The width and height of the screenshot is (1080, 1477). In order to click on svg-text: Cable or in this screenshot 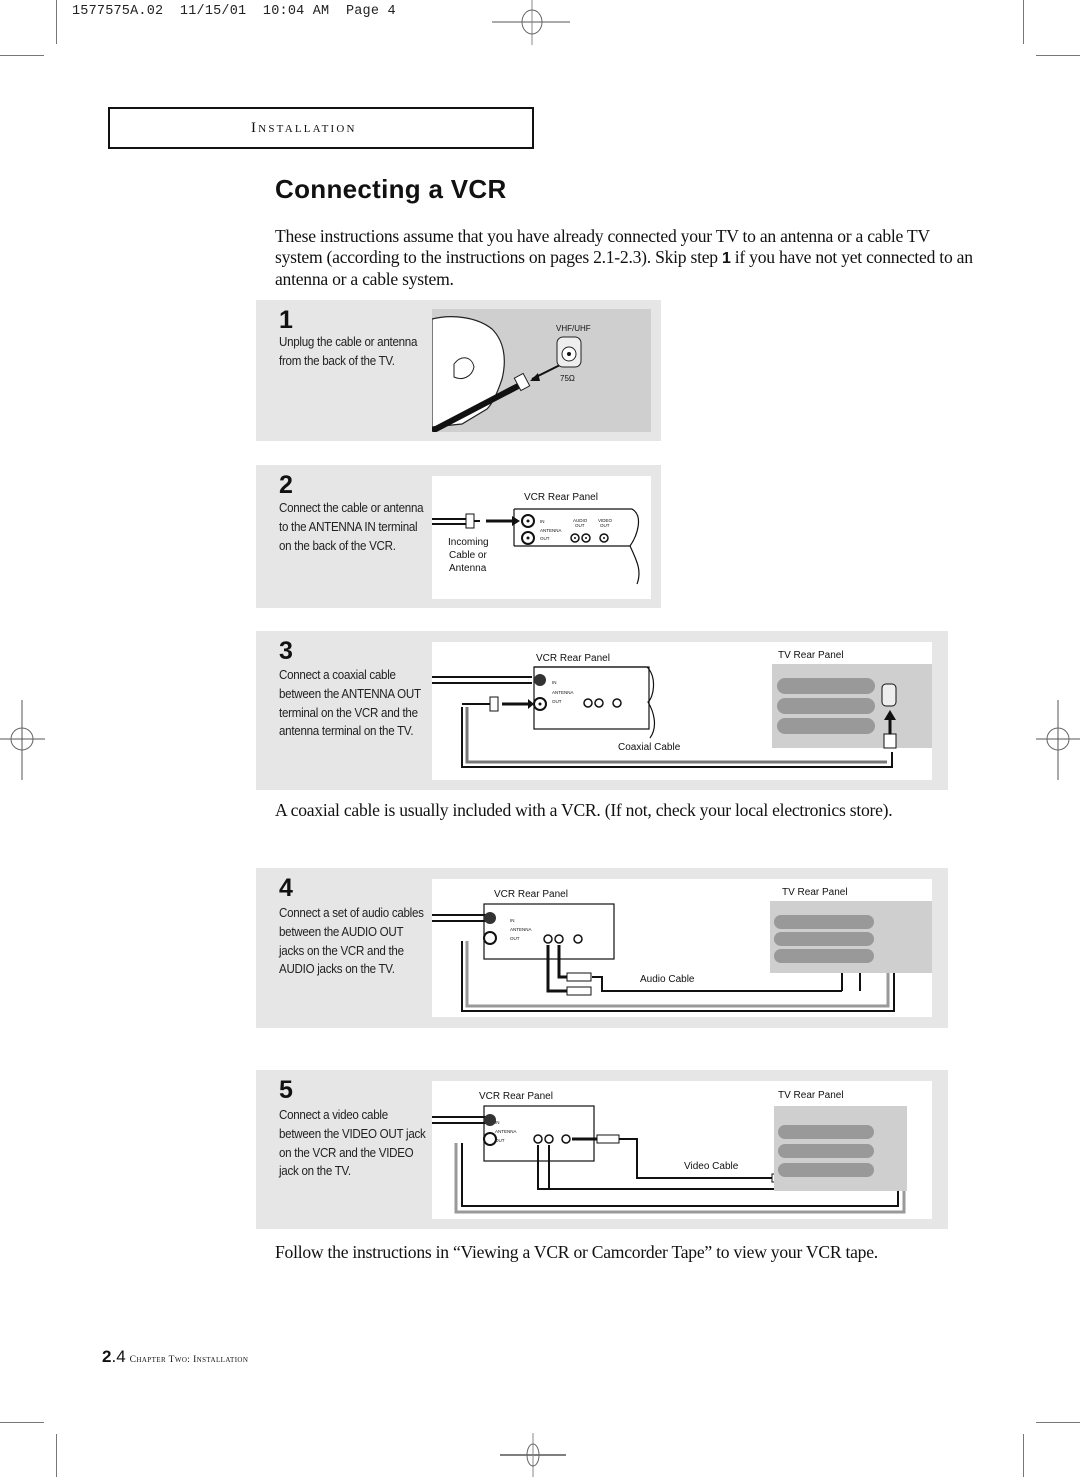, I will do `click(468, 555)`.